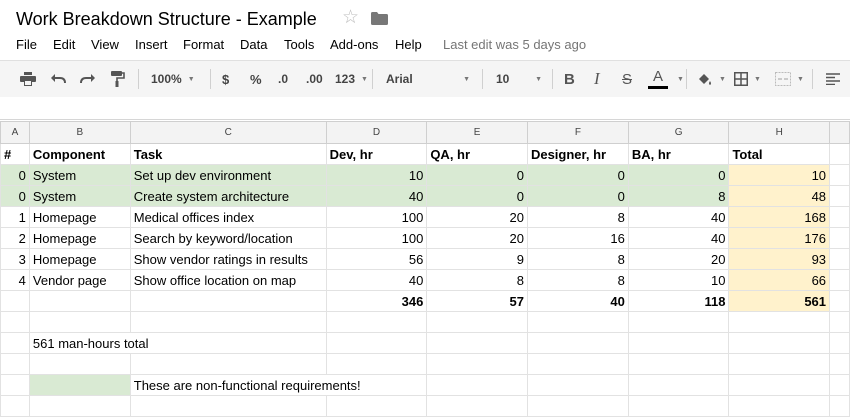  Describe the element at coordinates (88, 79) in the screenshot. I see `redo-icon` at that location.